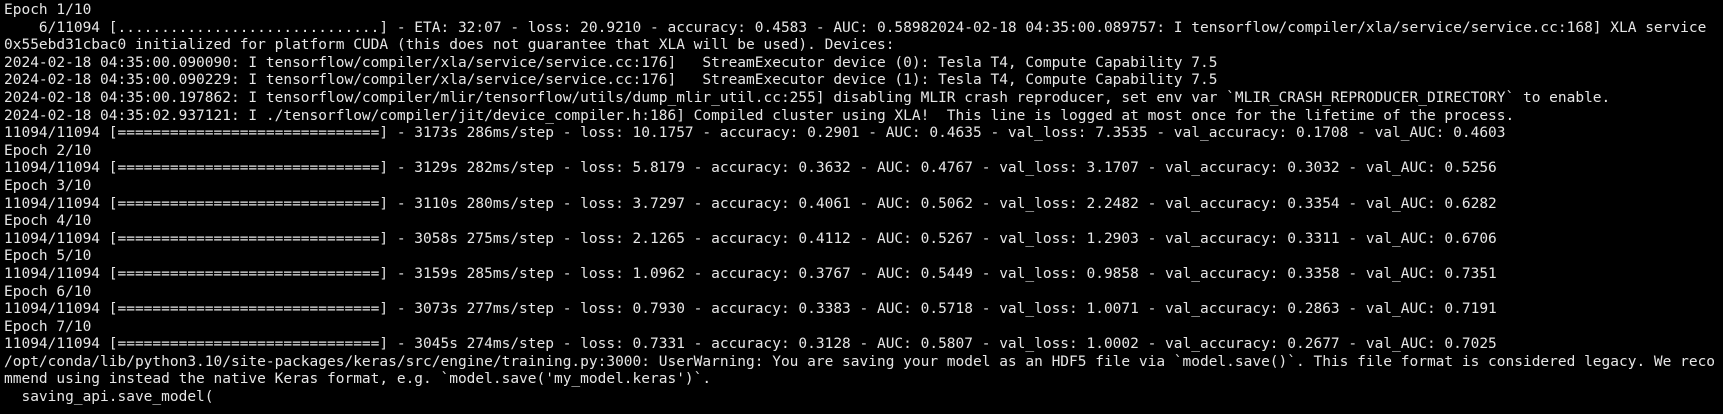 This screenshot has height=414, width=1723. I want to click on log-line-epoch-header: Epoch 7/10, so click(48, 326).